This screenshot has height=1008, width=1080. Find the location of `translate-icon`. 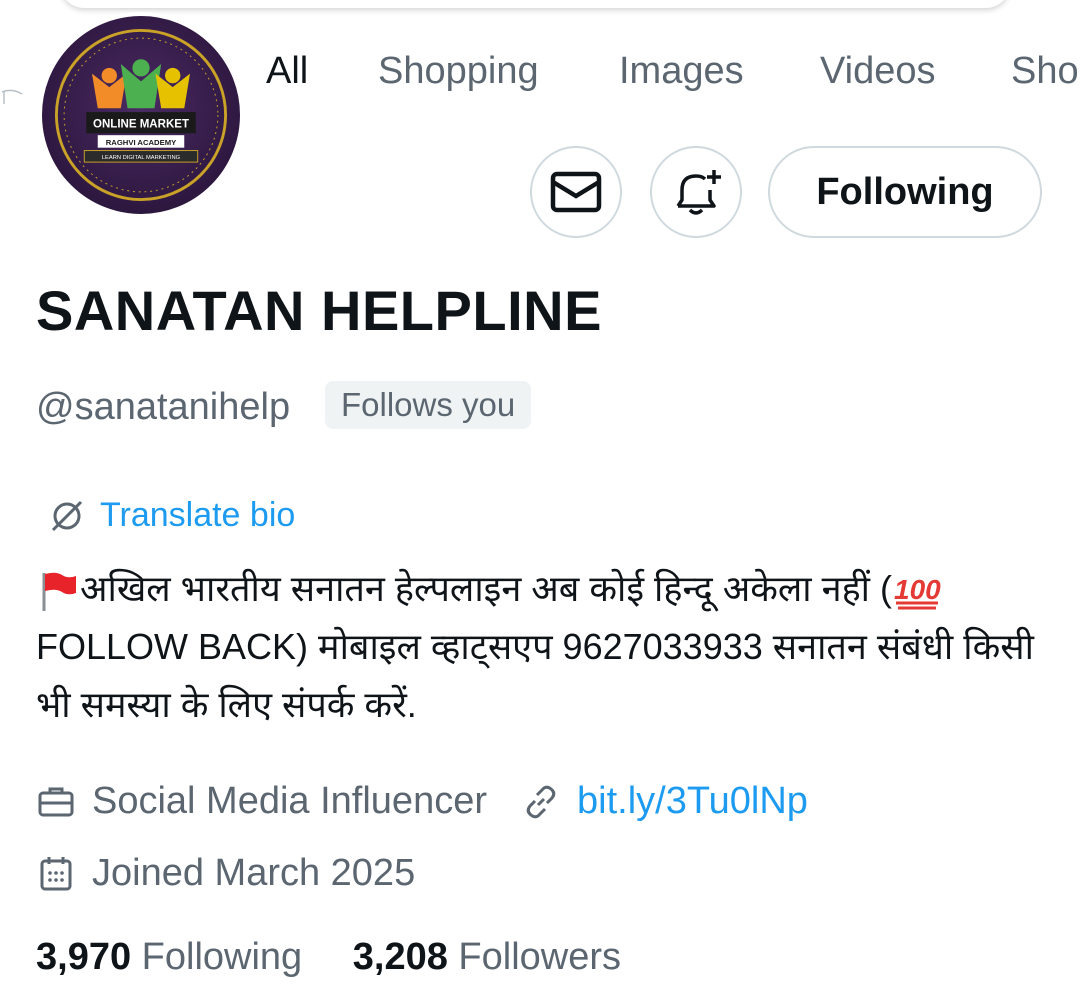

translate-icon is located at coordinates (67, 515).